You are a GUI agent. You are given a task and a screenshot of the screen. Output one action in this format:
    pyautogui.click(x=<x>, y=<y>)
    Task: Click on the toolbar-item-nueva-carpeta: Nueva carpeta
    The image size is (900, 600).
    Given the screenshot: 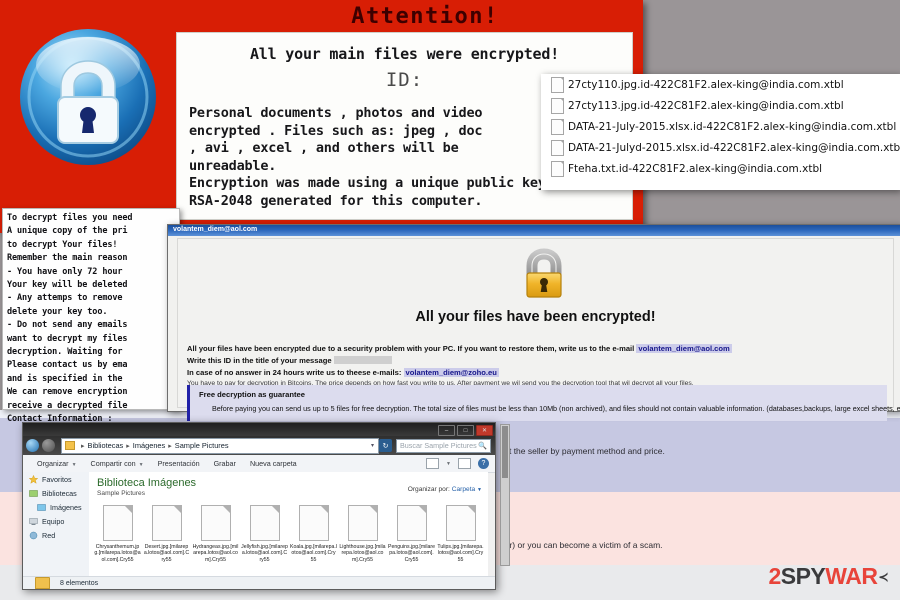 What is the action you would take?
    pyautogui.click(x=273, y=463)
    